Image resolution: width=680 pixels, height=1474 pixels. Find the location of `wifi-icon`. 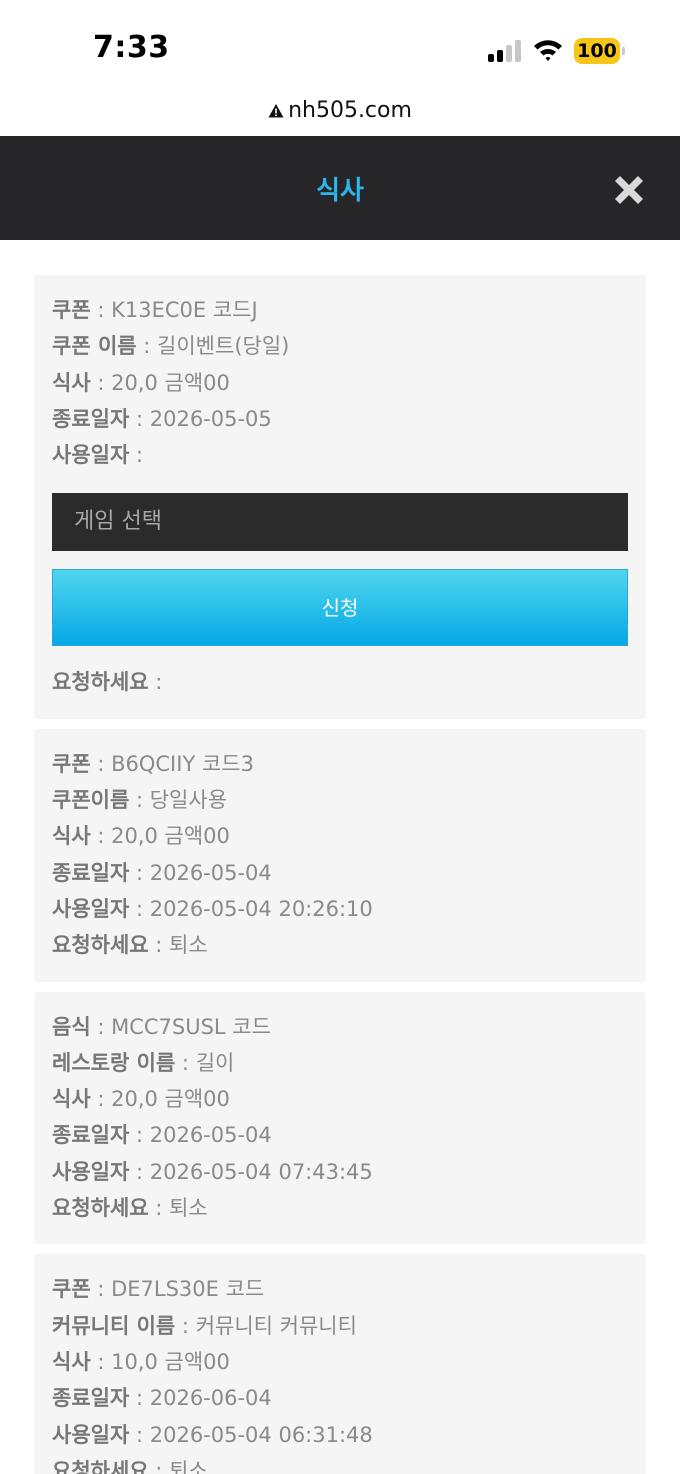

wifi-icon is located at coordinates (548, 50).